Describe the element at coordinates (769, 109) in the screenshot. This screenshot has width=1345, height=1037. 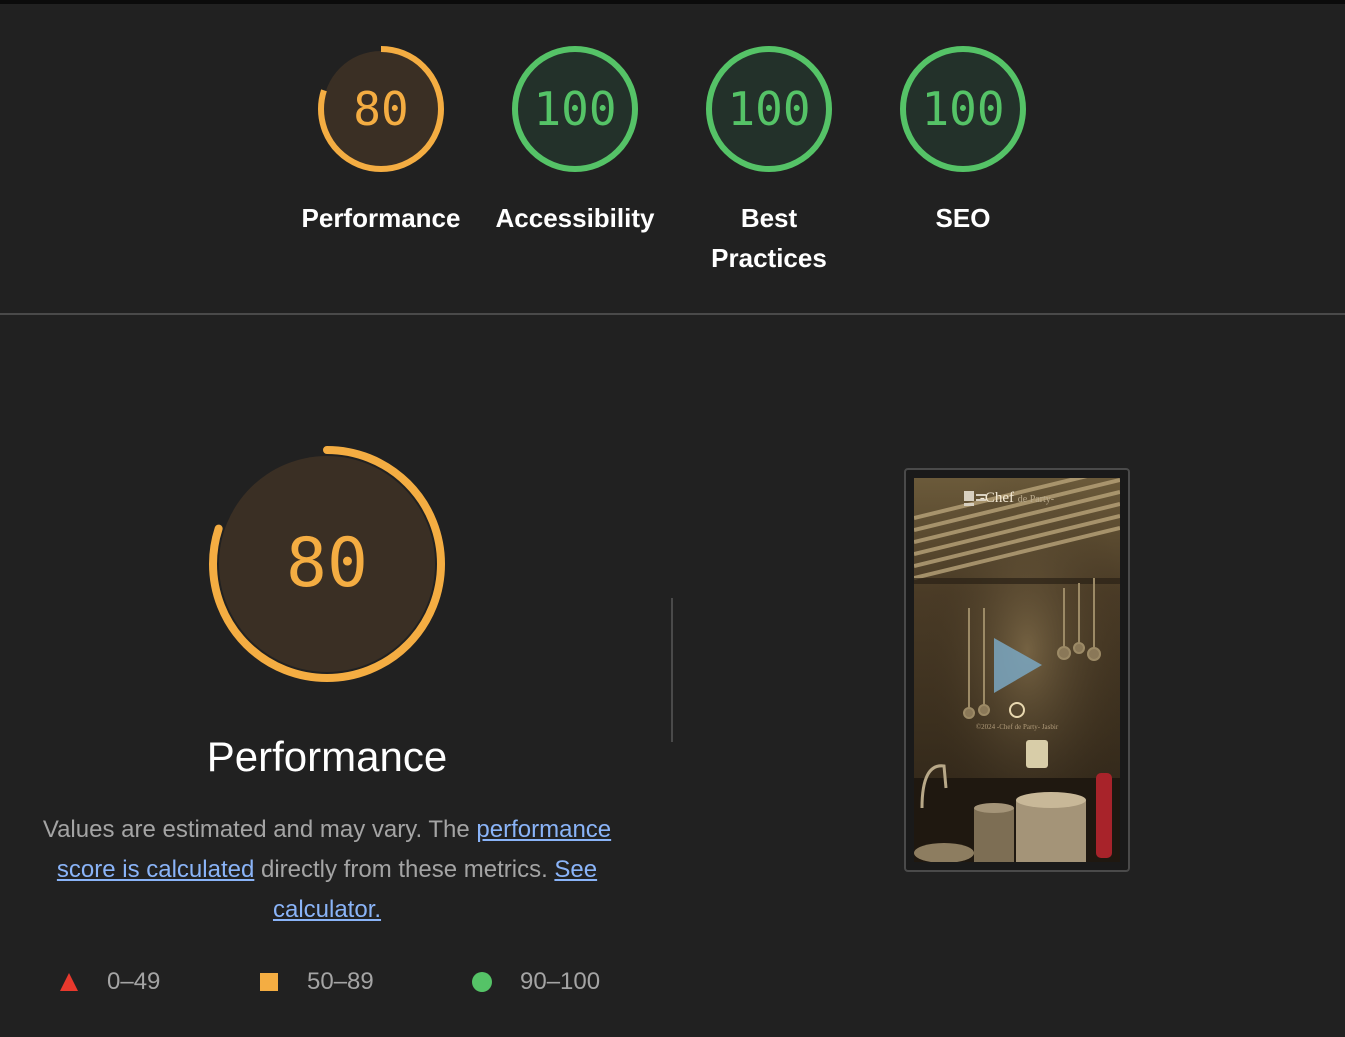
I see `gauge-best-practices-score: 100` at that location.